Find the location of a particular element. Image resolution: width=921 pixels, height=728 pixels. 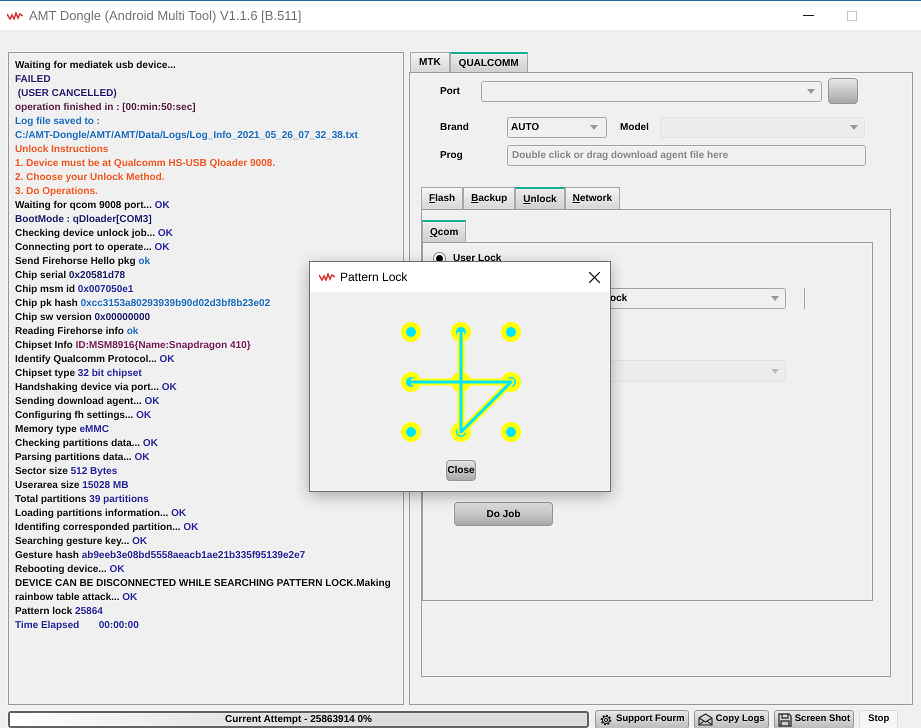

tab: Unlock is located at coordinates (540, 198).